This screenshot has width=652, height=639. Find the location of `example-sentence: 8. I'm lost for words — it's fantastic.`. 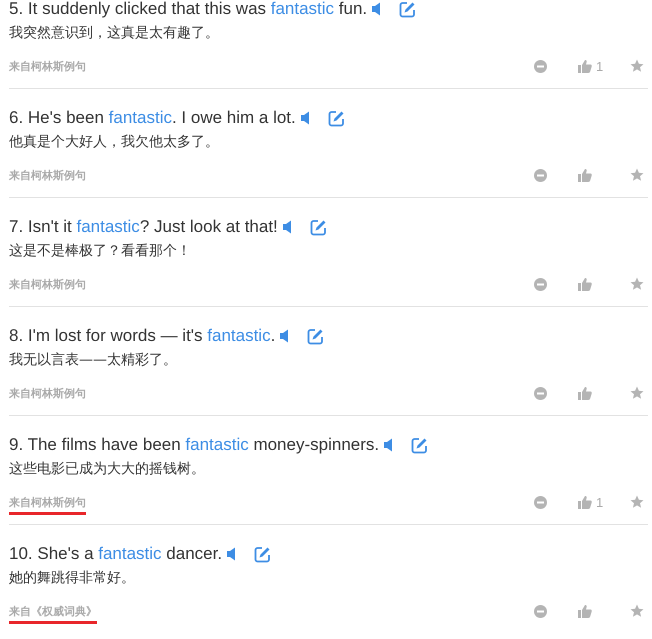

example-sentence: 8. I'm lost for words — it's fantastic. is located at coordinates (142, 336).